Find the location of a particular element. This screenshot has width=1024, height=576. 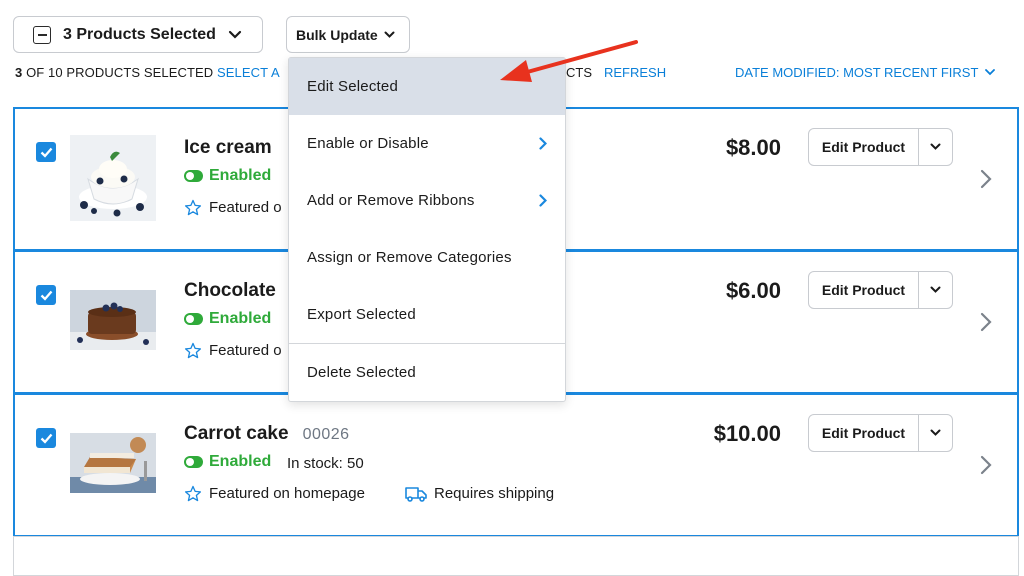

select-all-link: SELECT A is located at coordinates (248, 72).